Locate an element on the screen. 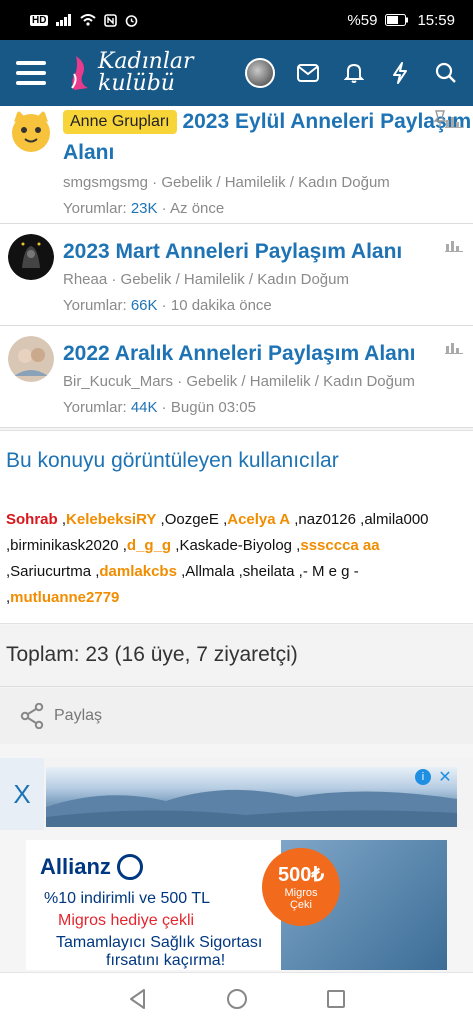 The width and height of the screenshot is (473, 1024). voucher-line2: Çeki is located at coordinates (300, 905).